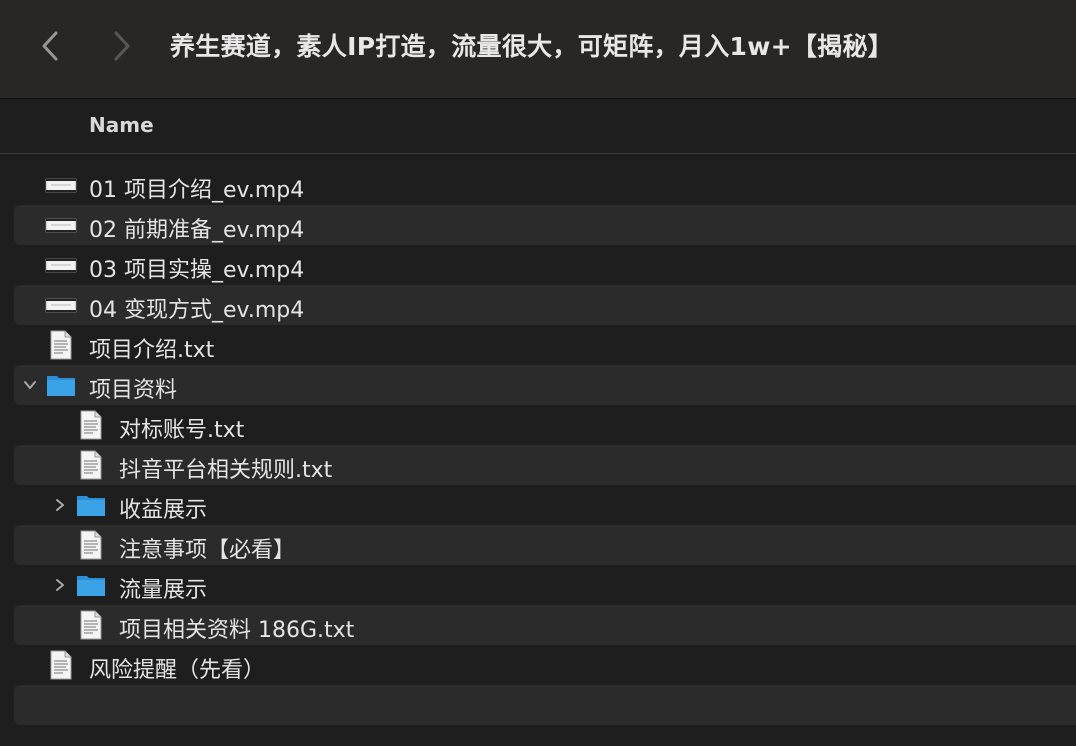 The height and width of the screenshot is (746, 1076). Describe the element at coordinates (545, 585) in the screenshot. I see `folder-row: 流量展示` at that location.